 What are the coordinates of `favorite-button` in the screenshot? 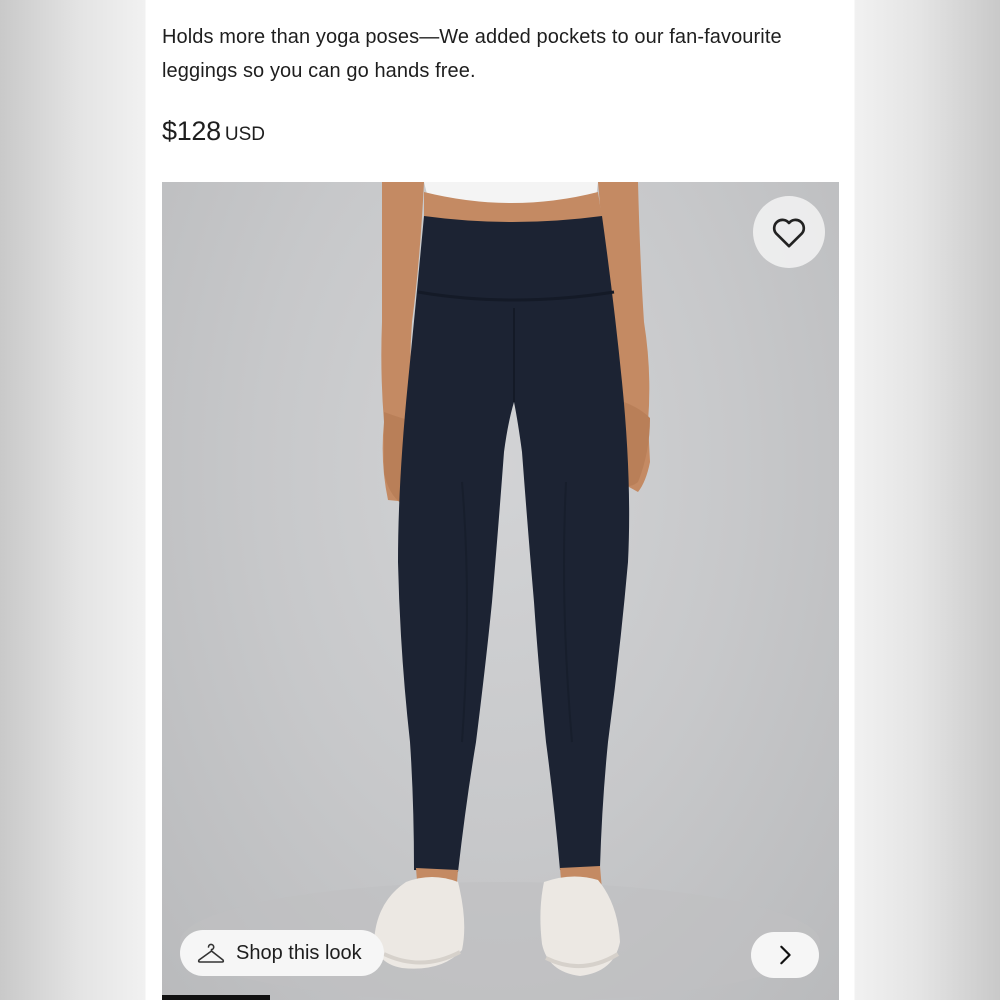 It's located at (789, 232).